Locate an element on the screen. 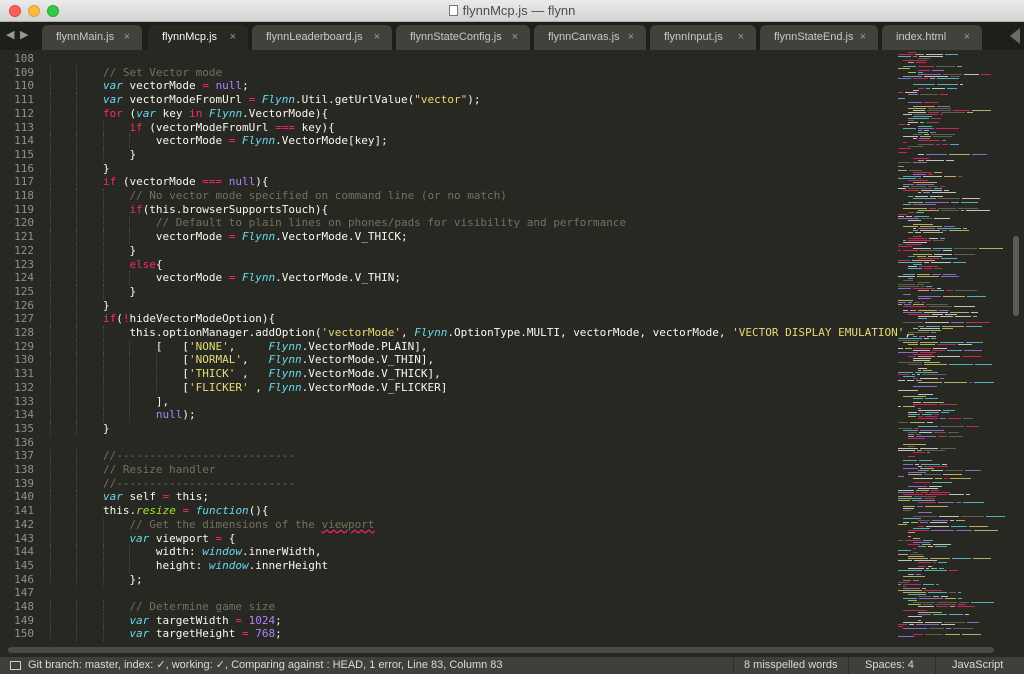 Image resolution: width=1024 pixels, height=674 pixels. panel-toggle-icon is located at coordinates (15, 665).